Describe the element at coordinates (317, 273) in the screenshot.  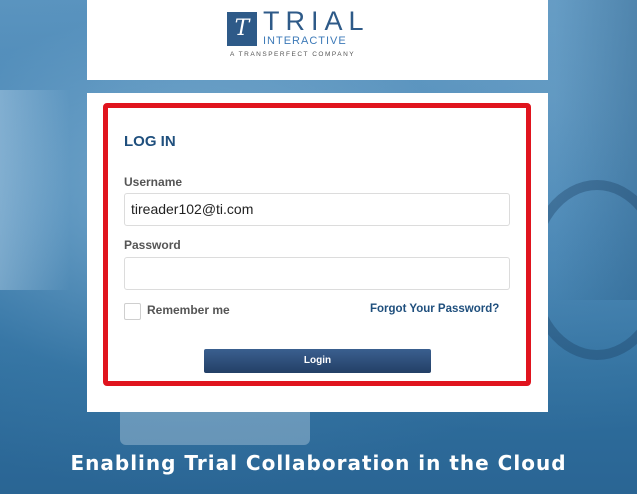
I see `password-input` at that location.